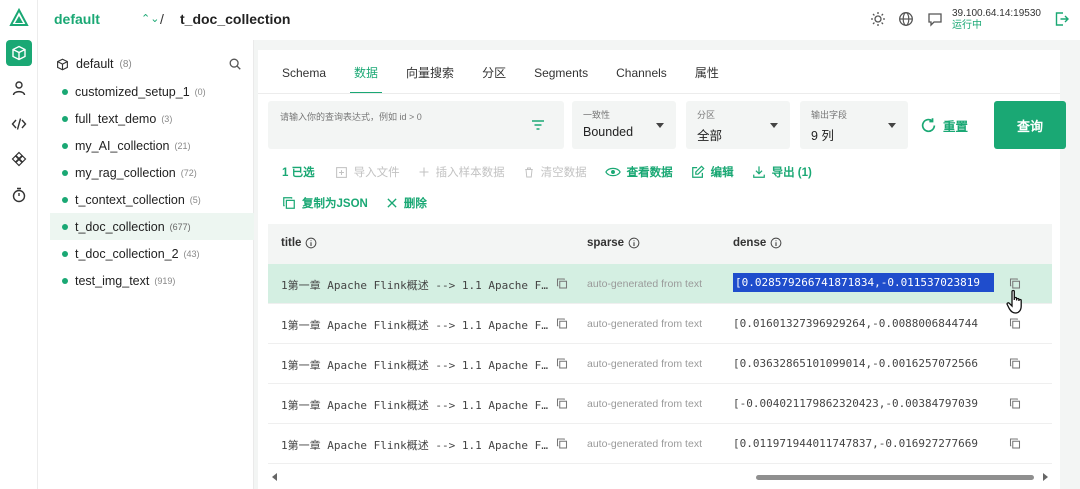 Image resolution: width=1080 pixels, height=489 pixels. I want to click on import-file-label: 导入文件, so click(376, 173).